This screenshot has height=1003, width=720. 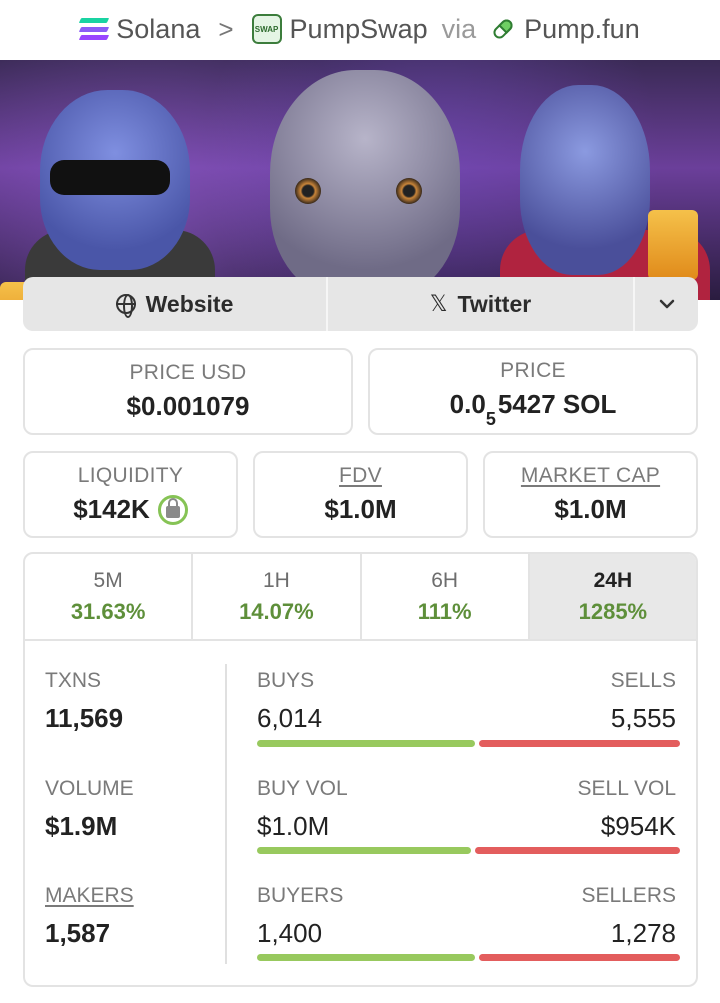 What do you see at coordinates (490, 419) in the screenshot?
I see `price-zero-count: 5` at bounding box center [490, 419].